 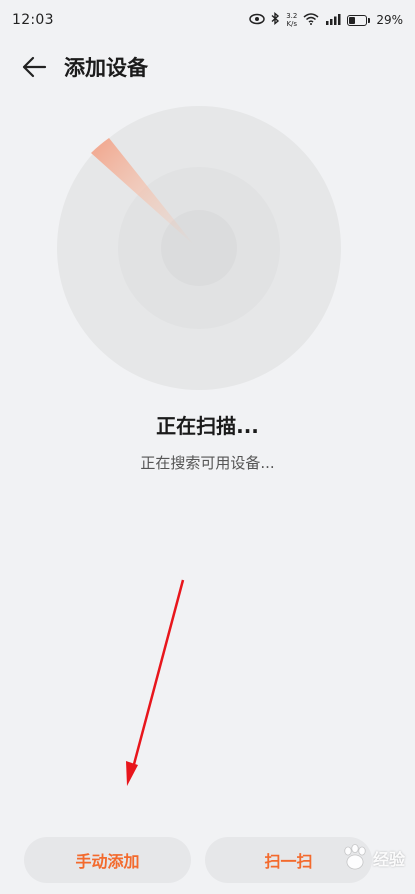 I want to click on signal-icon, so click(x=333, y=20).